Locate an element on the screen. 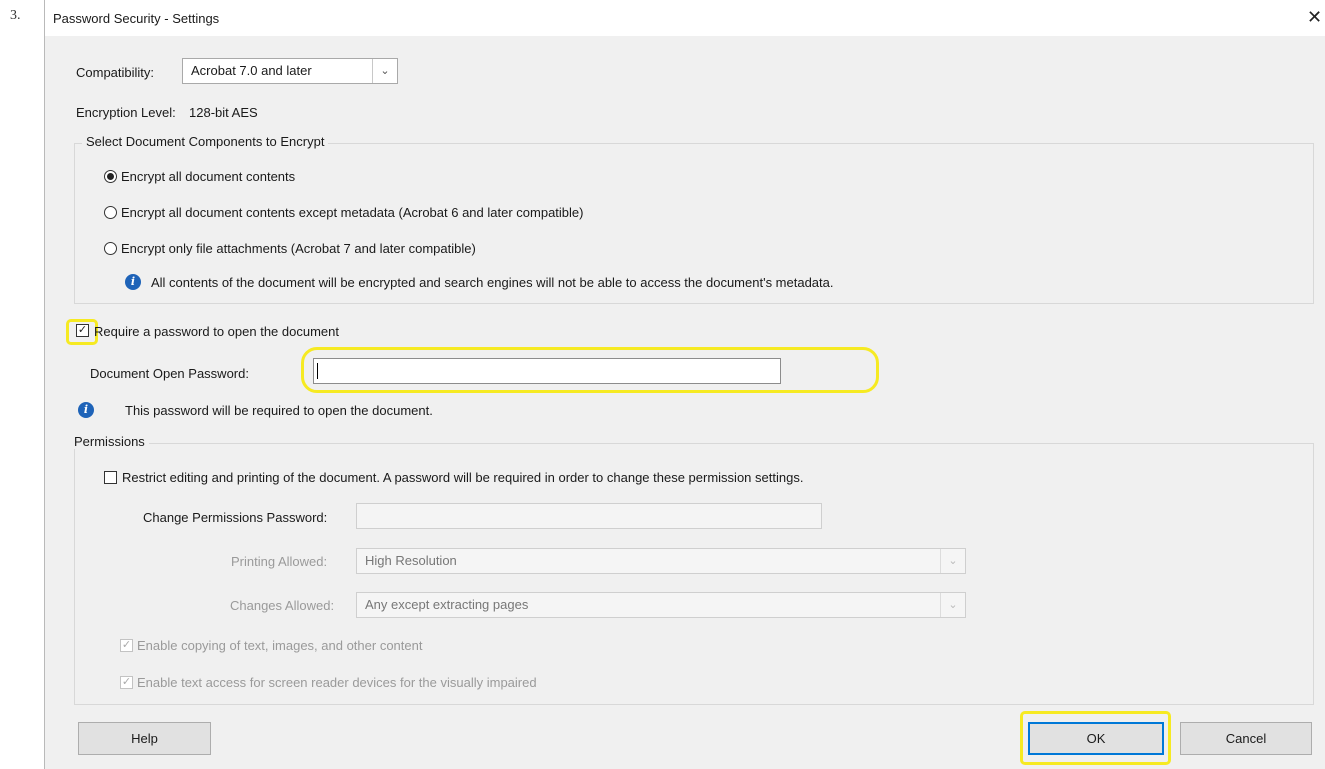 This screenshot has height=769, width=1325. ok-button: OK is located at coordinates (1096, 738).